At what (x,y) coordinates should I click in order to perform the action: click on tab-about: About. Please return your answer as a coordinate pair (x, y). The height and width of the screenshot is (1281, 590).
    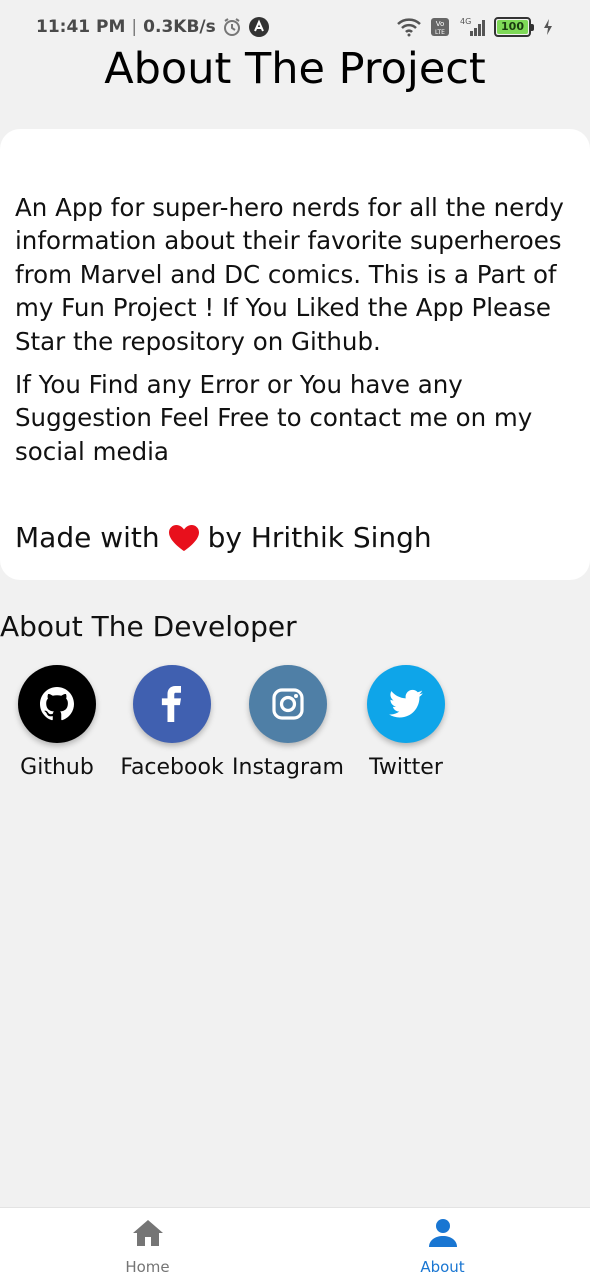
    Looking at the image, I should click on (442, 1244).